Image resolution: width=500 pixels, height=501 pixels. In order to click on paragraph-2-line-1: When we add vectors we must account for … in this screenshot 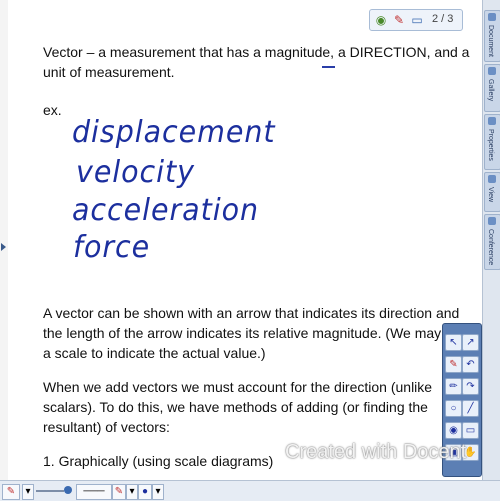, I will do `click(238, 387)`.